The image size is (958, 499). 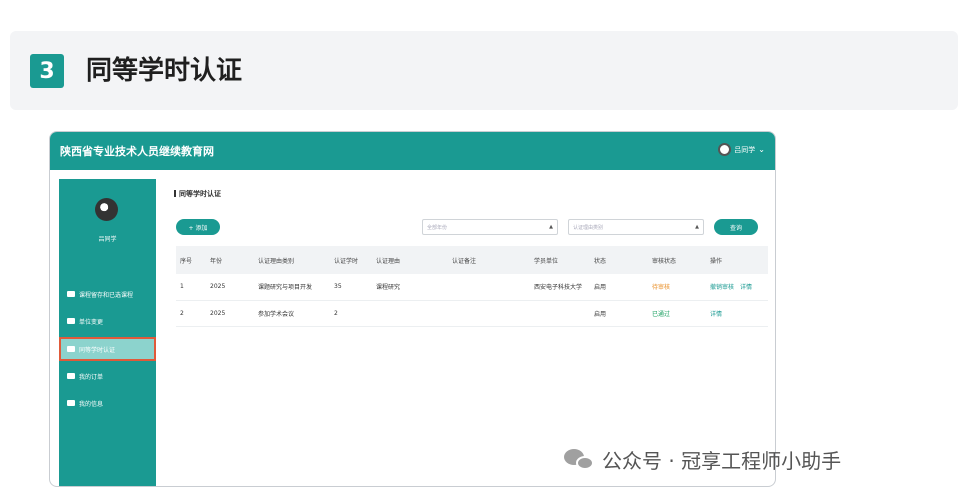 I want to click on category-select: 认证理由类别 ▲, so click(x=636, y=227).